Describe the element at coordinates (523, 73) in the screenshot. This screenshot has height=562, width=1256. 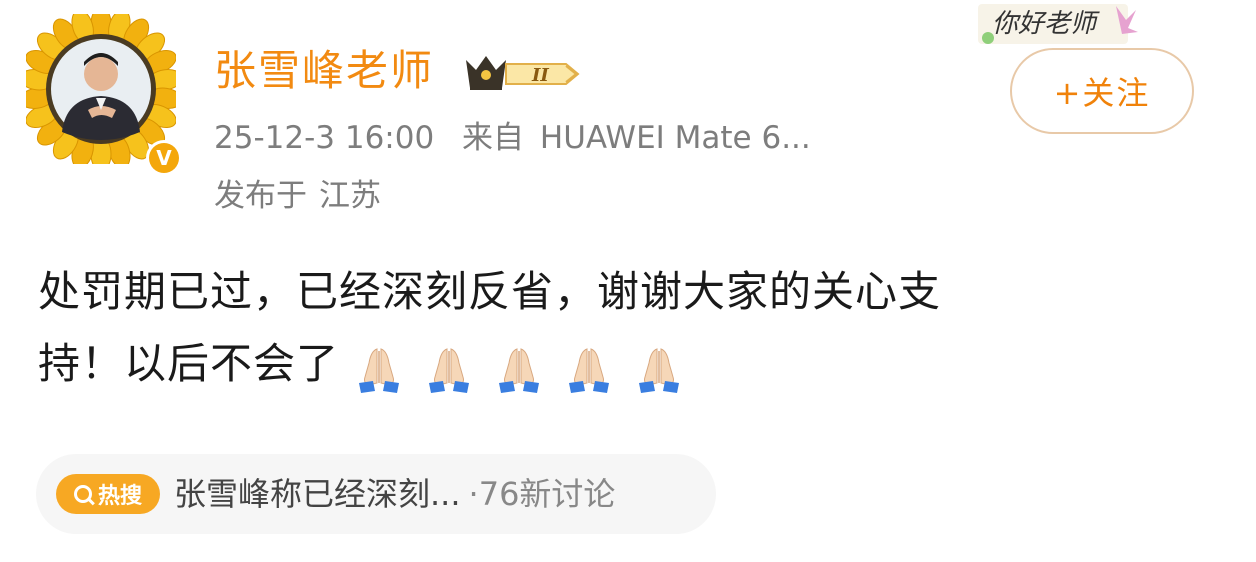
I see `member-level-badge: II` at that location.